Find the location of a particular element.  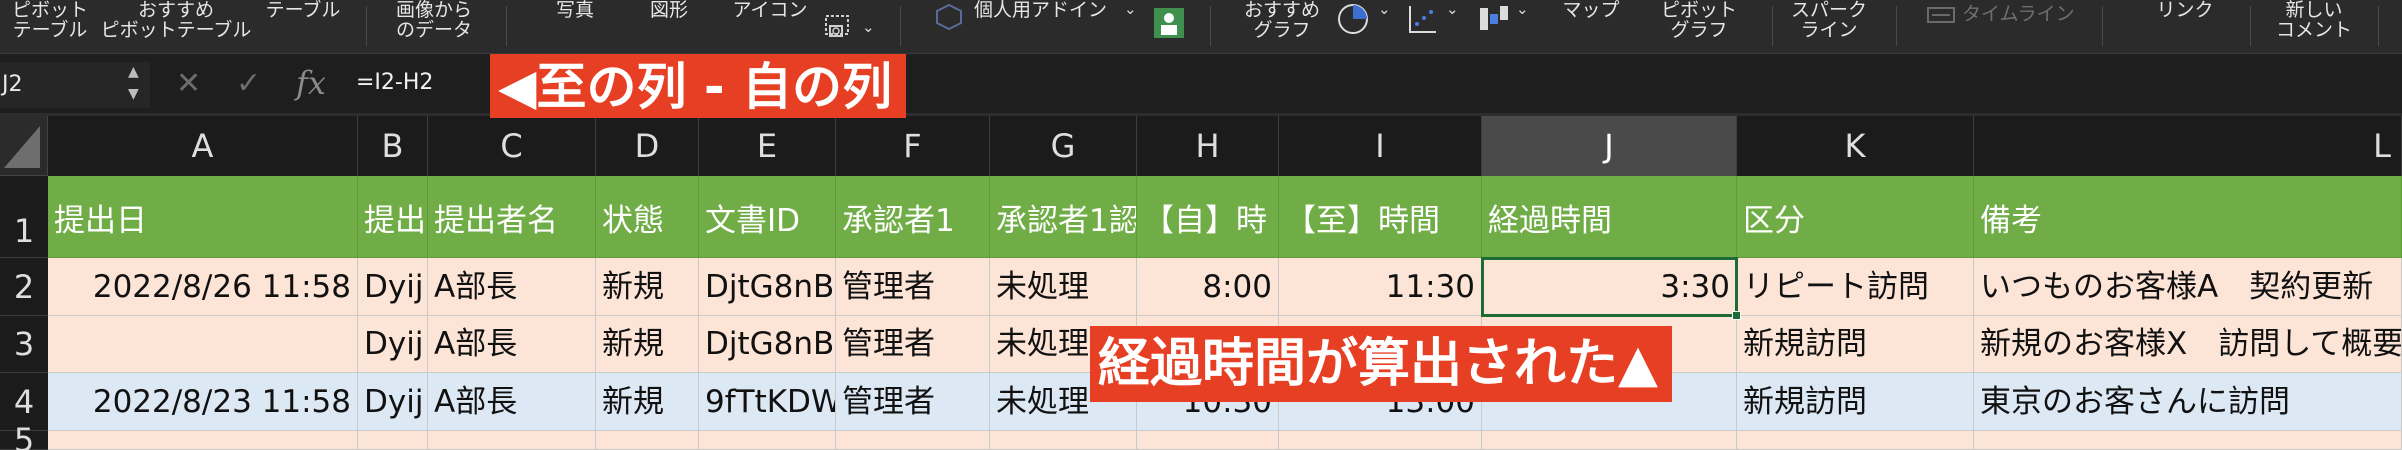

cell-l2: いつものお客様A 契約更新 is located at coordinates (2188, 287).